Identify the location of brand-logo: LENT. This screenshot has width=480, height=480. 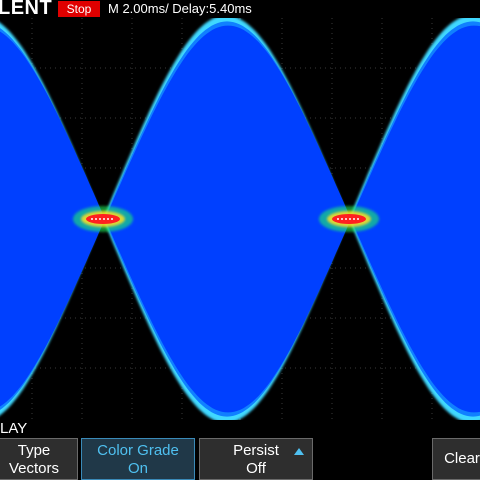
(26, 9).